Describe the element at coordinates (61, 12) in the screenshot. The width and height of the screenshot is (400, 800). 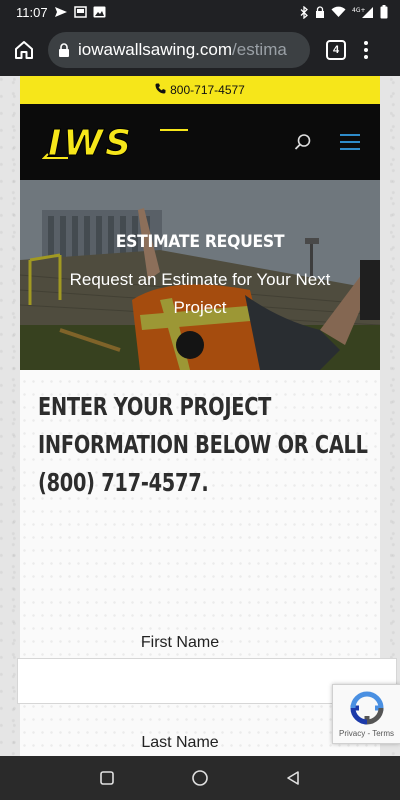
I see `send-icon` at that location.